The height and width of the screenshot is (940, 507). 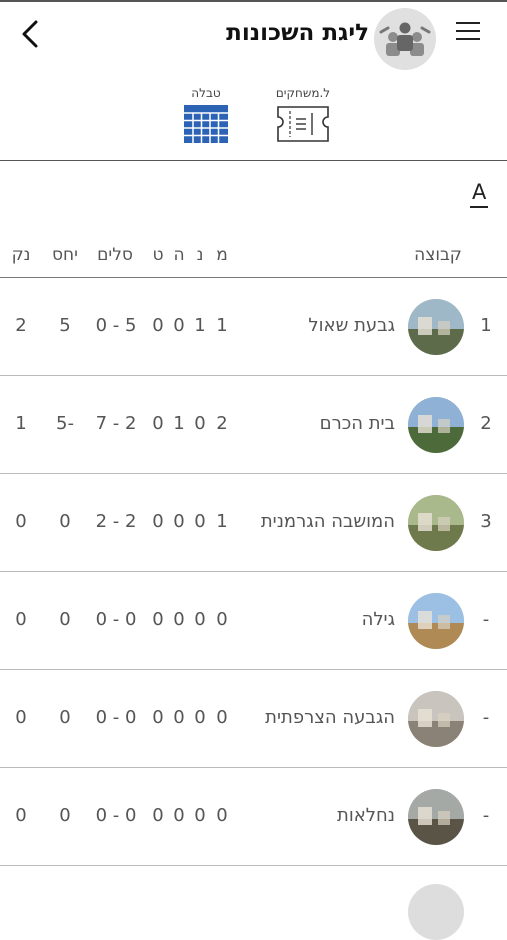 I want to click on col-draws: ה, so click(x=179, y=255).